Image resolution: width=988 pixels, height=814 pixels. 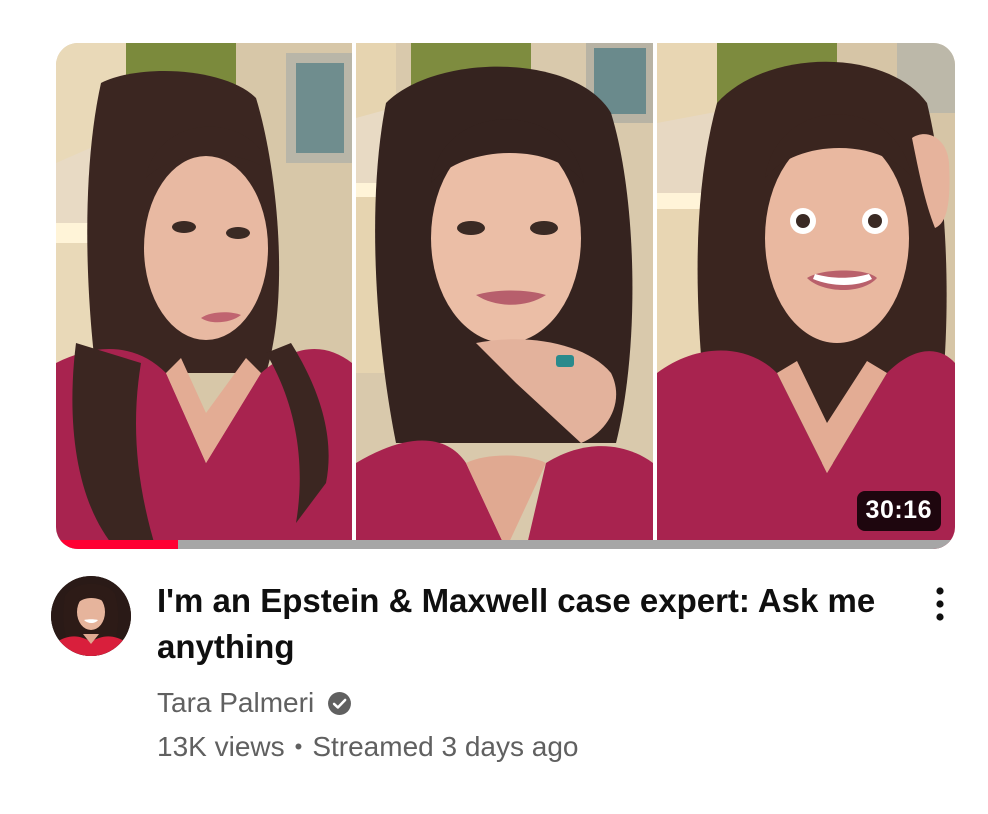 What do you see at coordinates (505, 544) in the screenshot?
I see `watch-progress-track` at bounding box center [505, 544].